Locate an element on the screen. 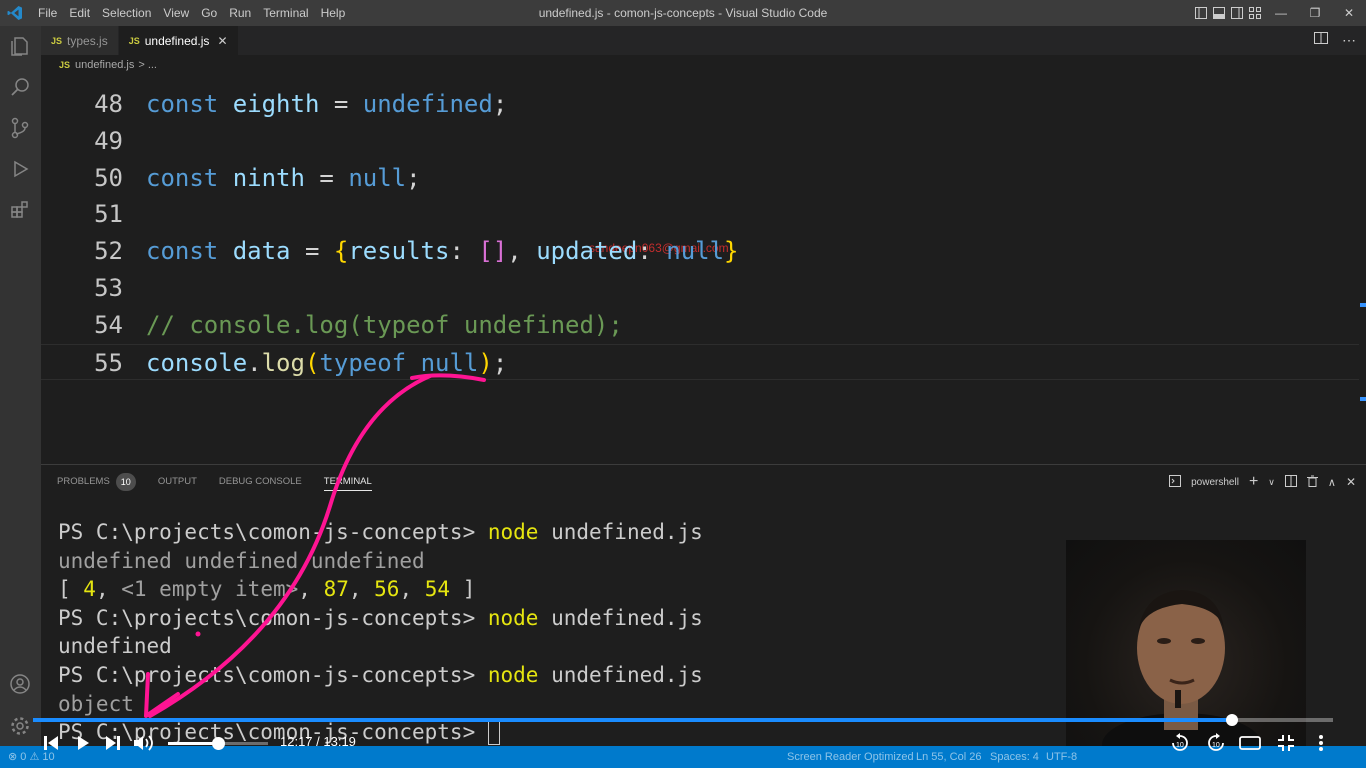  panel-tab-debug-console: DEBUG CONSOLE is located at coordinates (260, 482).